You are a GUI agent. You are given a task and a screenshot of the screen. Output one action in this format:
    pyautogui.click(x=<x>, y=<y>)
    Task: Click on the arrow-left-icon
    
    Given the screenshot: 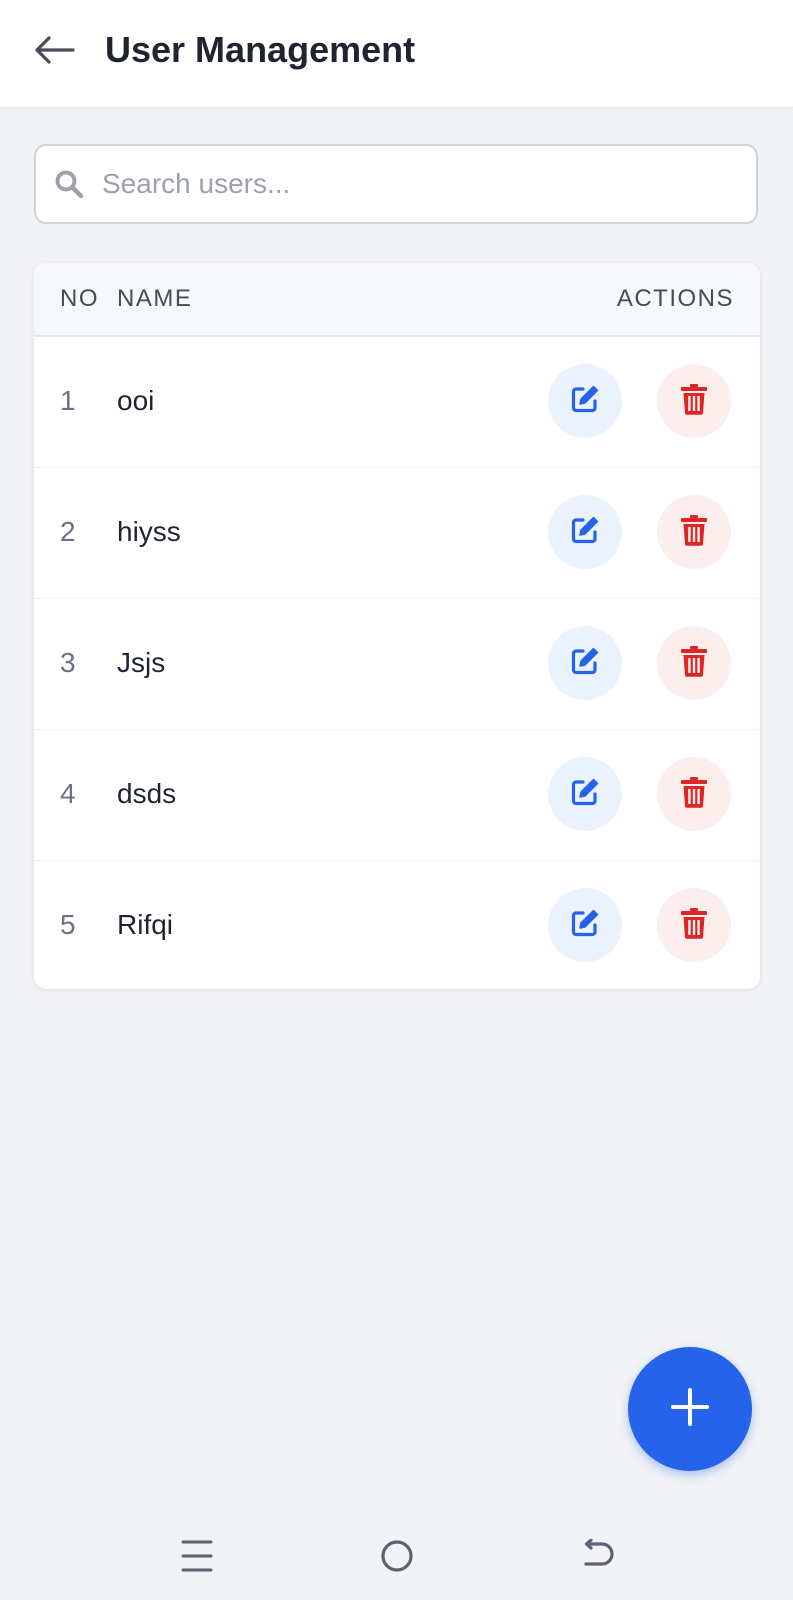 What is the action you would take?
    pyautogui.click(x=54, y=52)
    